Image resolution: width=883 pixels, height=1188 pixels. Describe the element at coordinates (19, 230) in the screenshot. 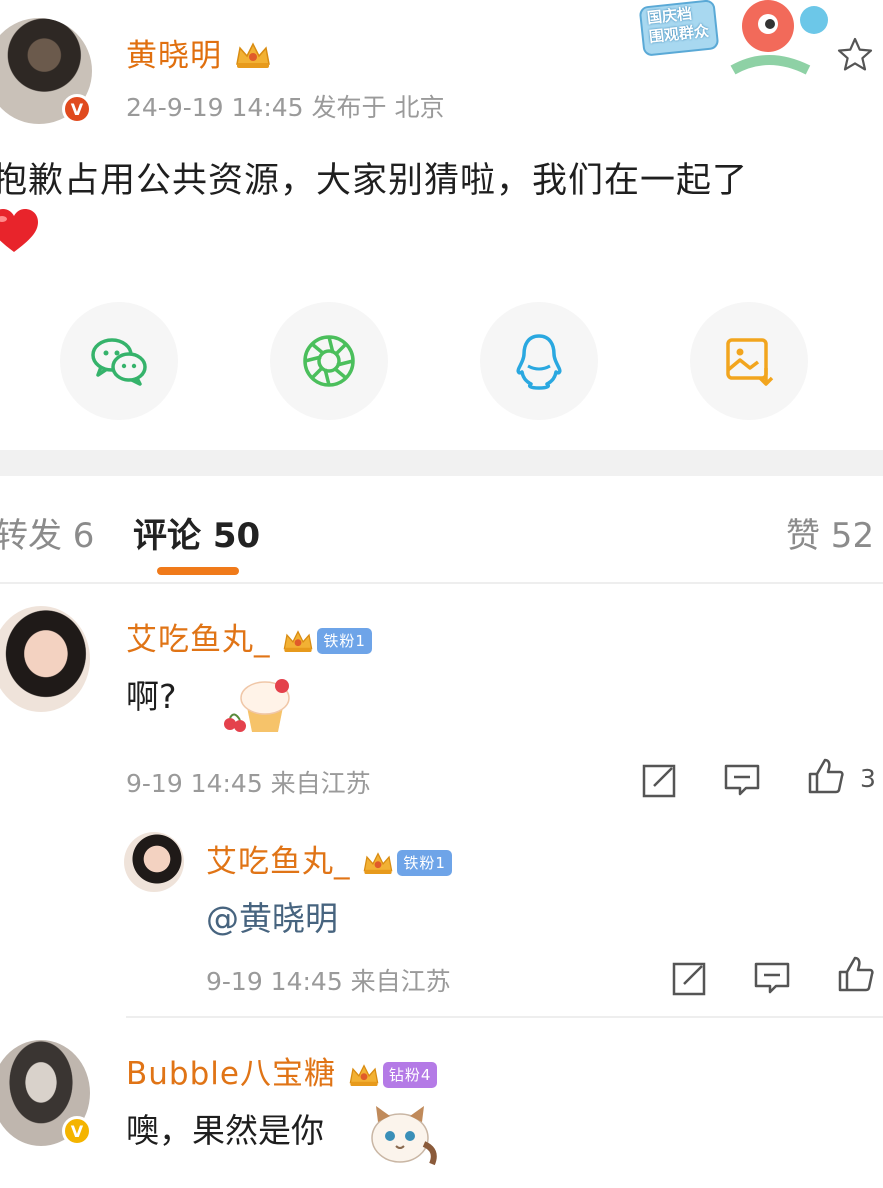

I see `red-heart-emoji` at that location.